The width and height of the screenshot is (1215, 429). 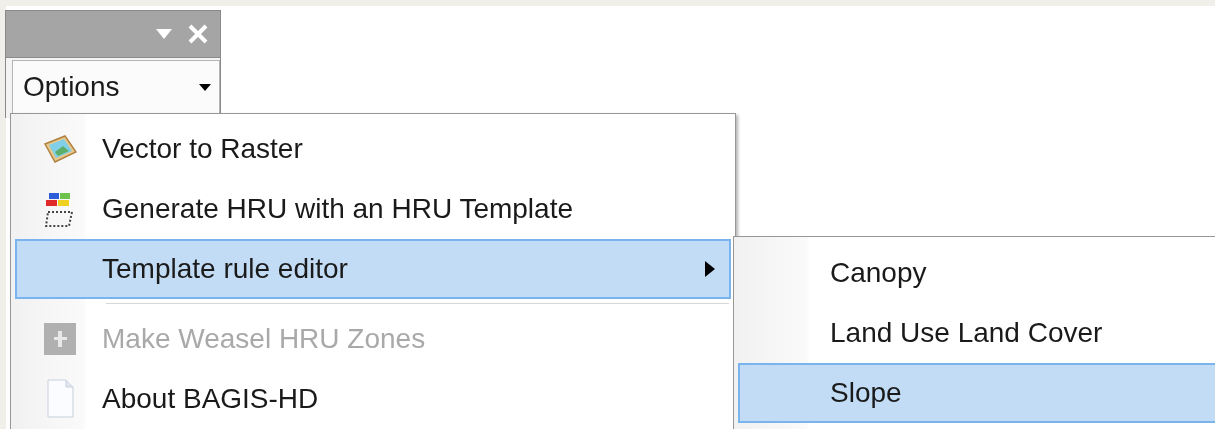 What do you see at coordinates (205, 87) in the screenshot?
I see `caret-icon` at bounding box center [205, 87].